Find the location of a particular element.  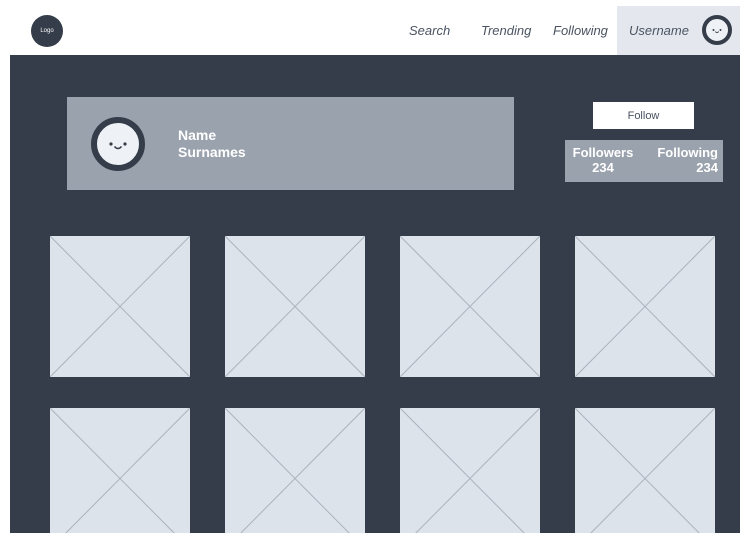

top-navigation-bar: Logo Search Trending Following Username is located at coordinates (375, 30).